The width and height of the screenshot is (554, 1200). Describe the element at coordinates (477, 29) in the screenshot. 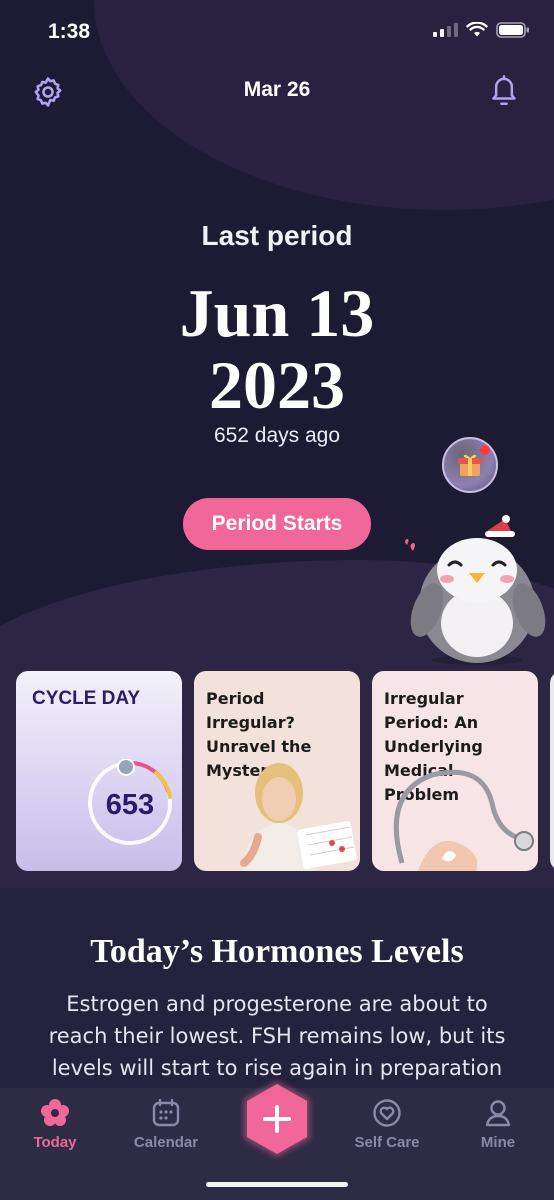

I see `wifi-icon` at that location.